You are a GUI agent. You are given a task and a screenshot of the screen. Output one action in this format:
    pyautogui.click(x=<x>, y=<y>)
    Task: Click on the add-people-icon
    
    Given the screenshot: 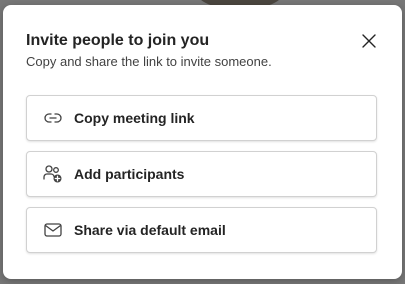 What is the action you would take?
    pyautogui.click(x=53, y=174)
    